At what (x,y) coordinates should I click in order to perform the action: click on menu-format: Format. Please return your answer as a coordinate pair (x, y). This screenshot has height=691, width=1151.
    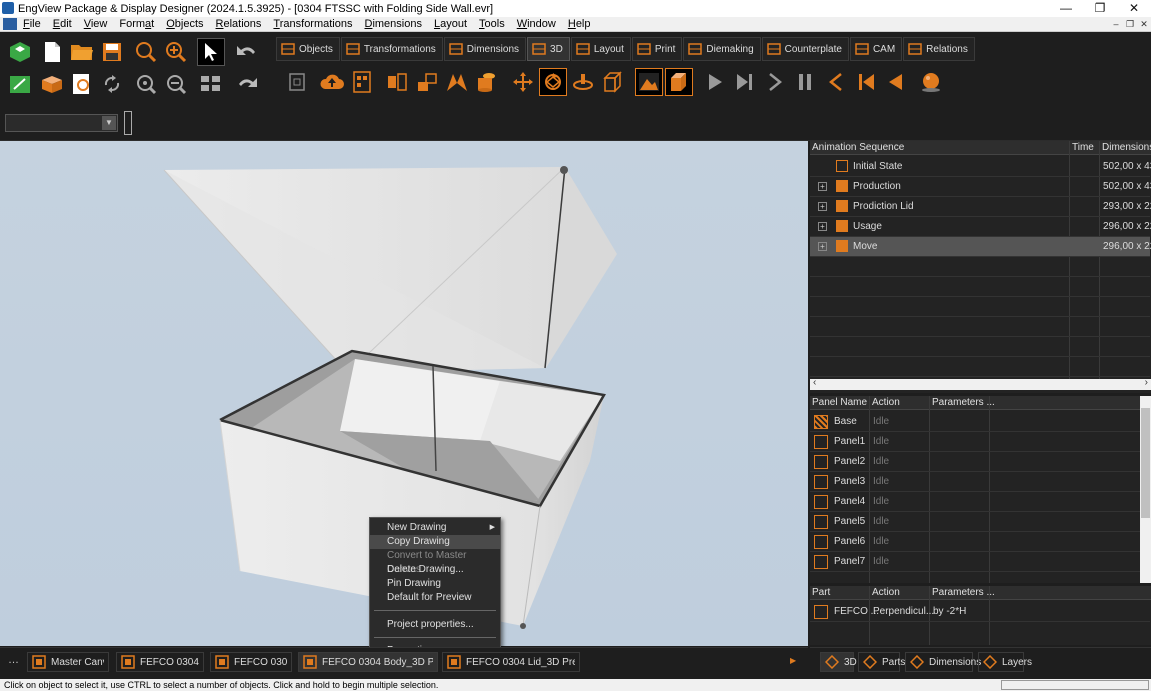
    Looking at the image, I should click on (136, 24).